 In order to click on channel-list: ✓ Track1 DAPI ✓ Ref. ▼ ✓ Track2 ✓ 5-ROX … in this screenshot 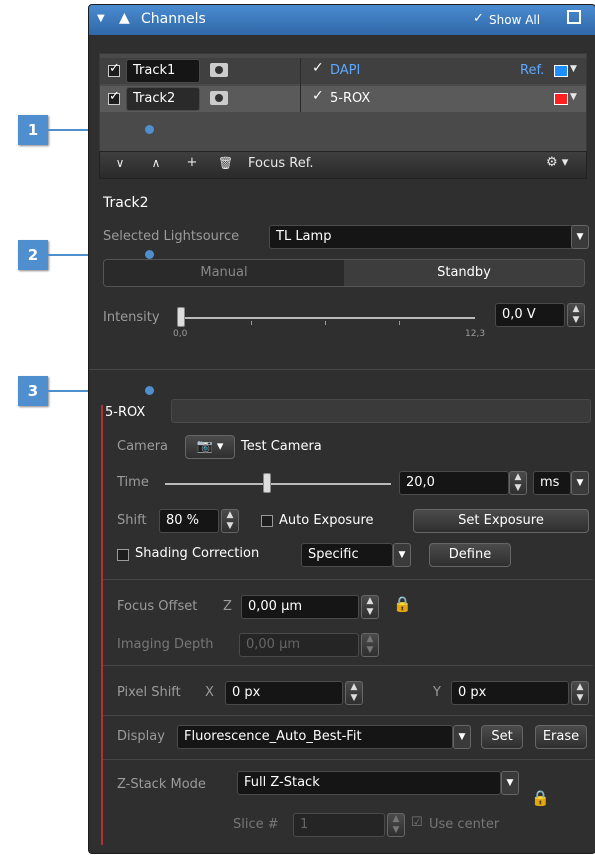, I will do `click(343, 103)`.